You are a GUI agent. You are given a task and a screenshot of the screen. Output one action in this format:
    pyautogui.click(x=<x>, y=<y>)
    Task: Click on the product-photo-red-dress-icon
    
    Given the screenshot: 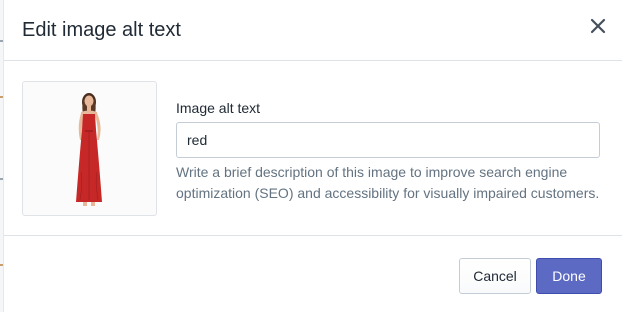 What is the action you would take?
    pyautogui.click(x=89, y=149)
    